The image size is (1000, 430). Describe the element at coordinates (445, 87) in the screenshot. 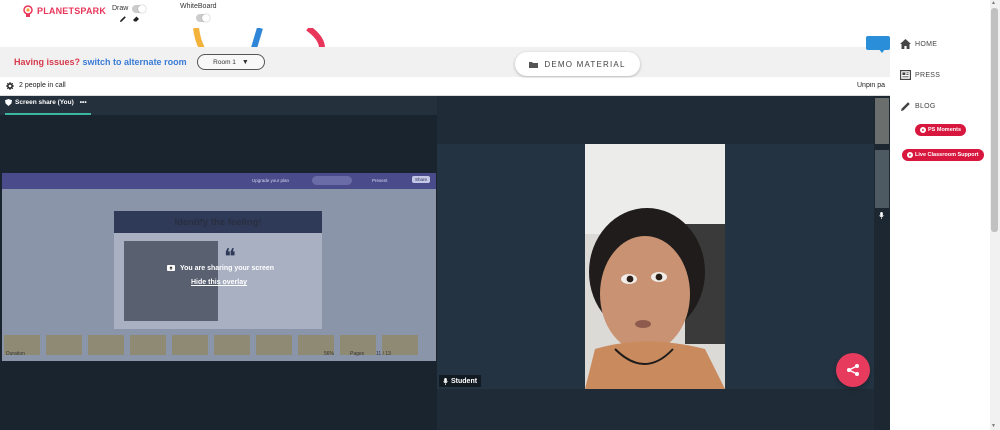

I see `call-strip` at that location.